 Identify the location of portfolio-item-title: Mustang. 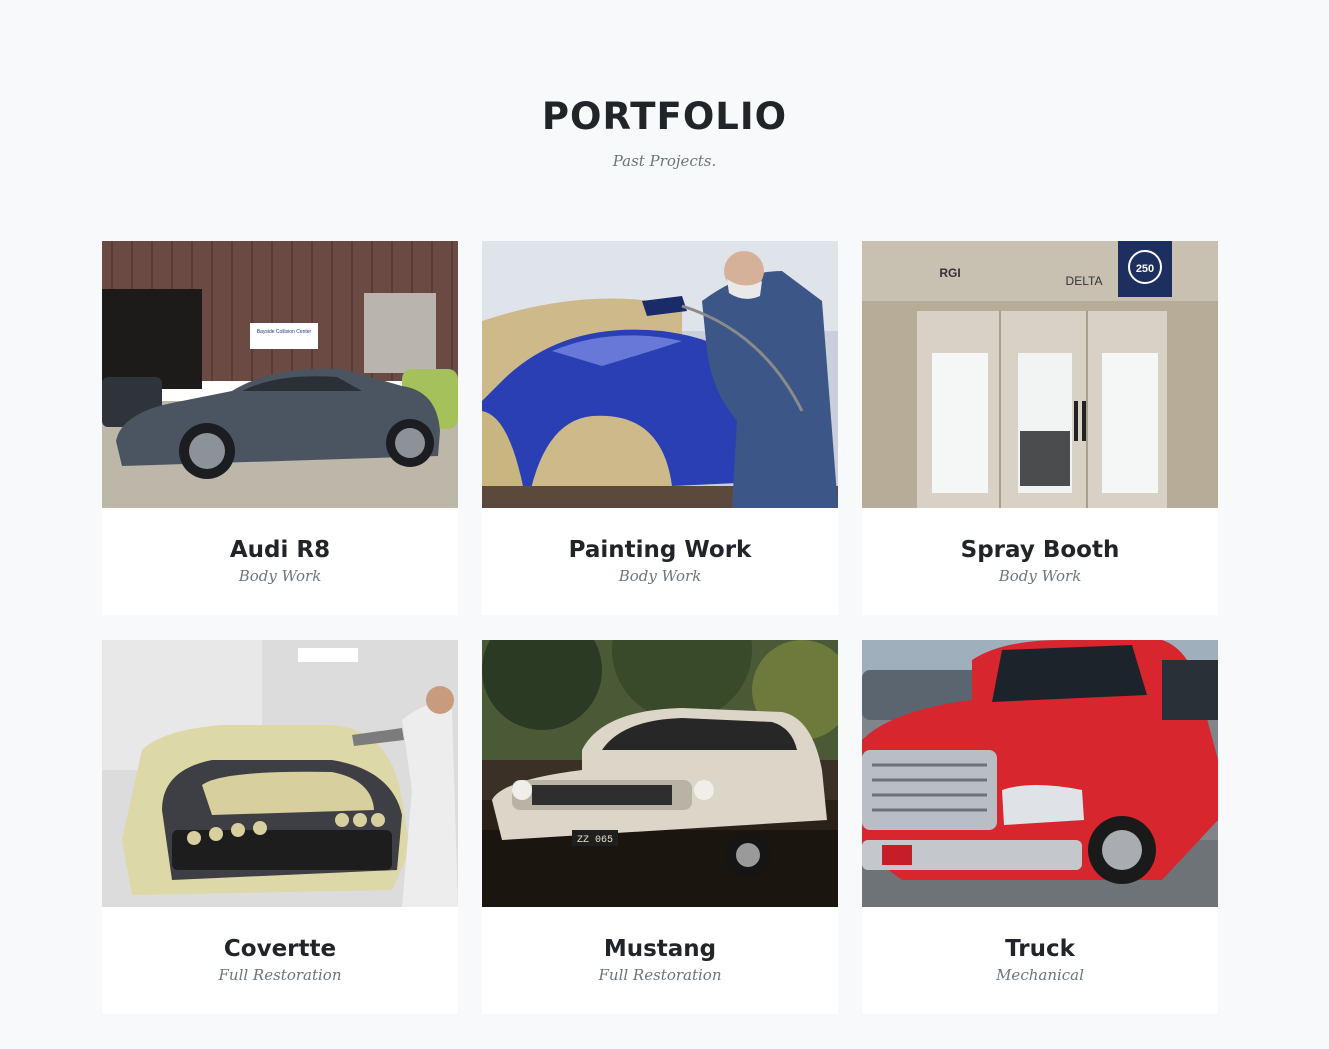
(660, 949).